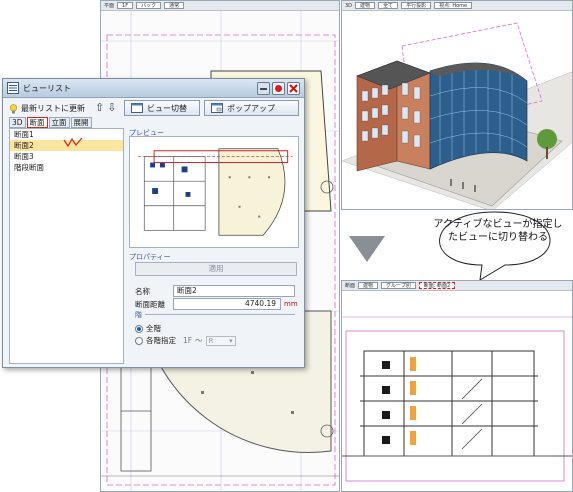 Image resolution: width=573 pixels, height=492 pixels. I want to click on callout-text: アクティブなビューが指定したビューに切り替わる, so click(498, 231).